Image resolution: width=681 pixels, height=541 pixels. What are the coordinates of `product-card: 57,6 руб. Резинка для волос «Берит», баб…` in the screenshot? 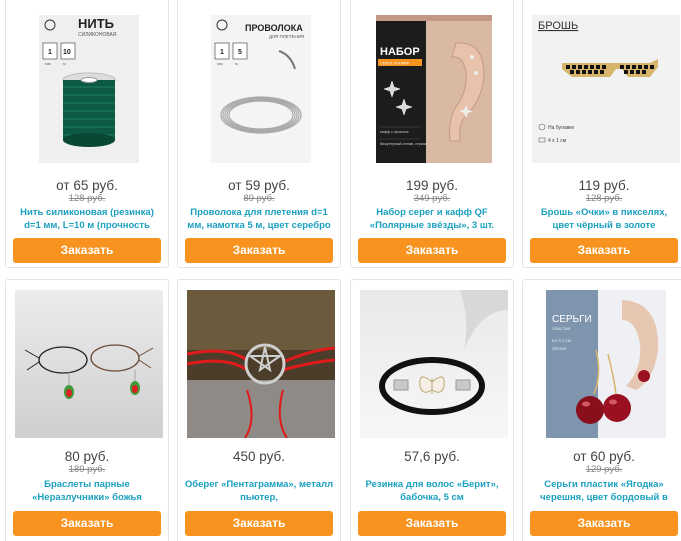 It's located at (432, 410).